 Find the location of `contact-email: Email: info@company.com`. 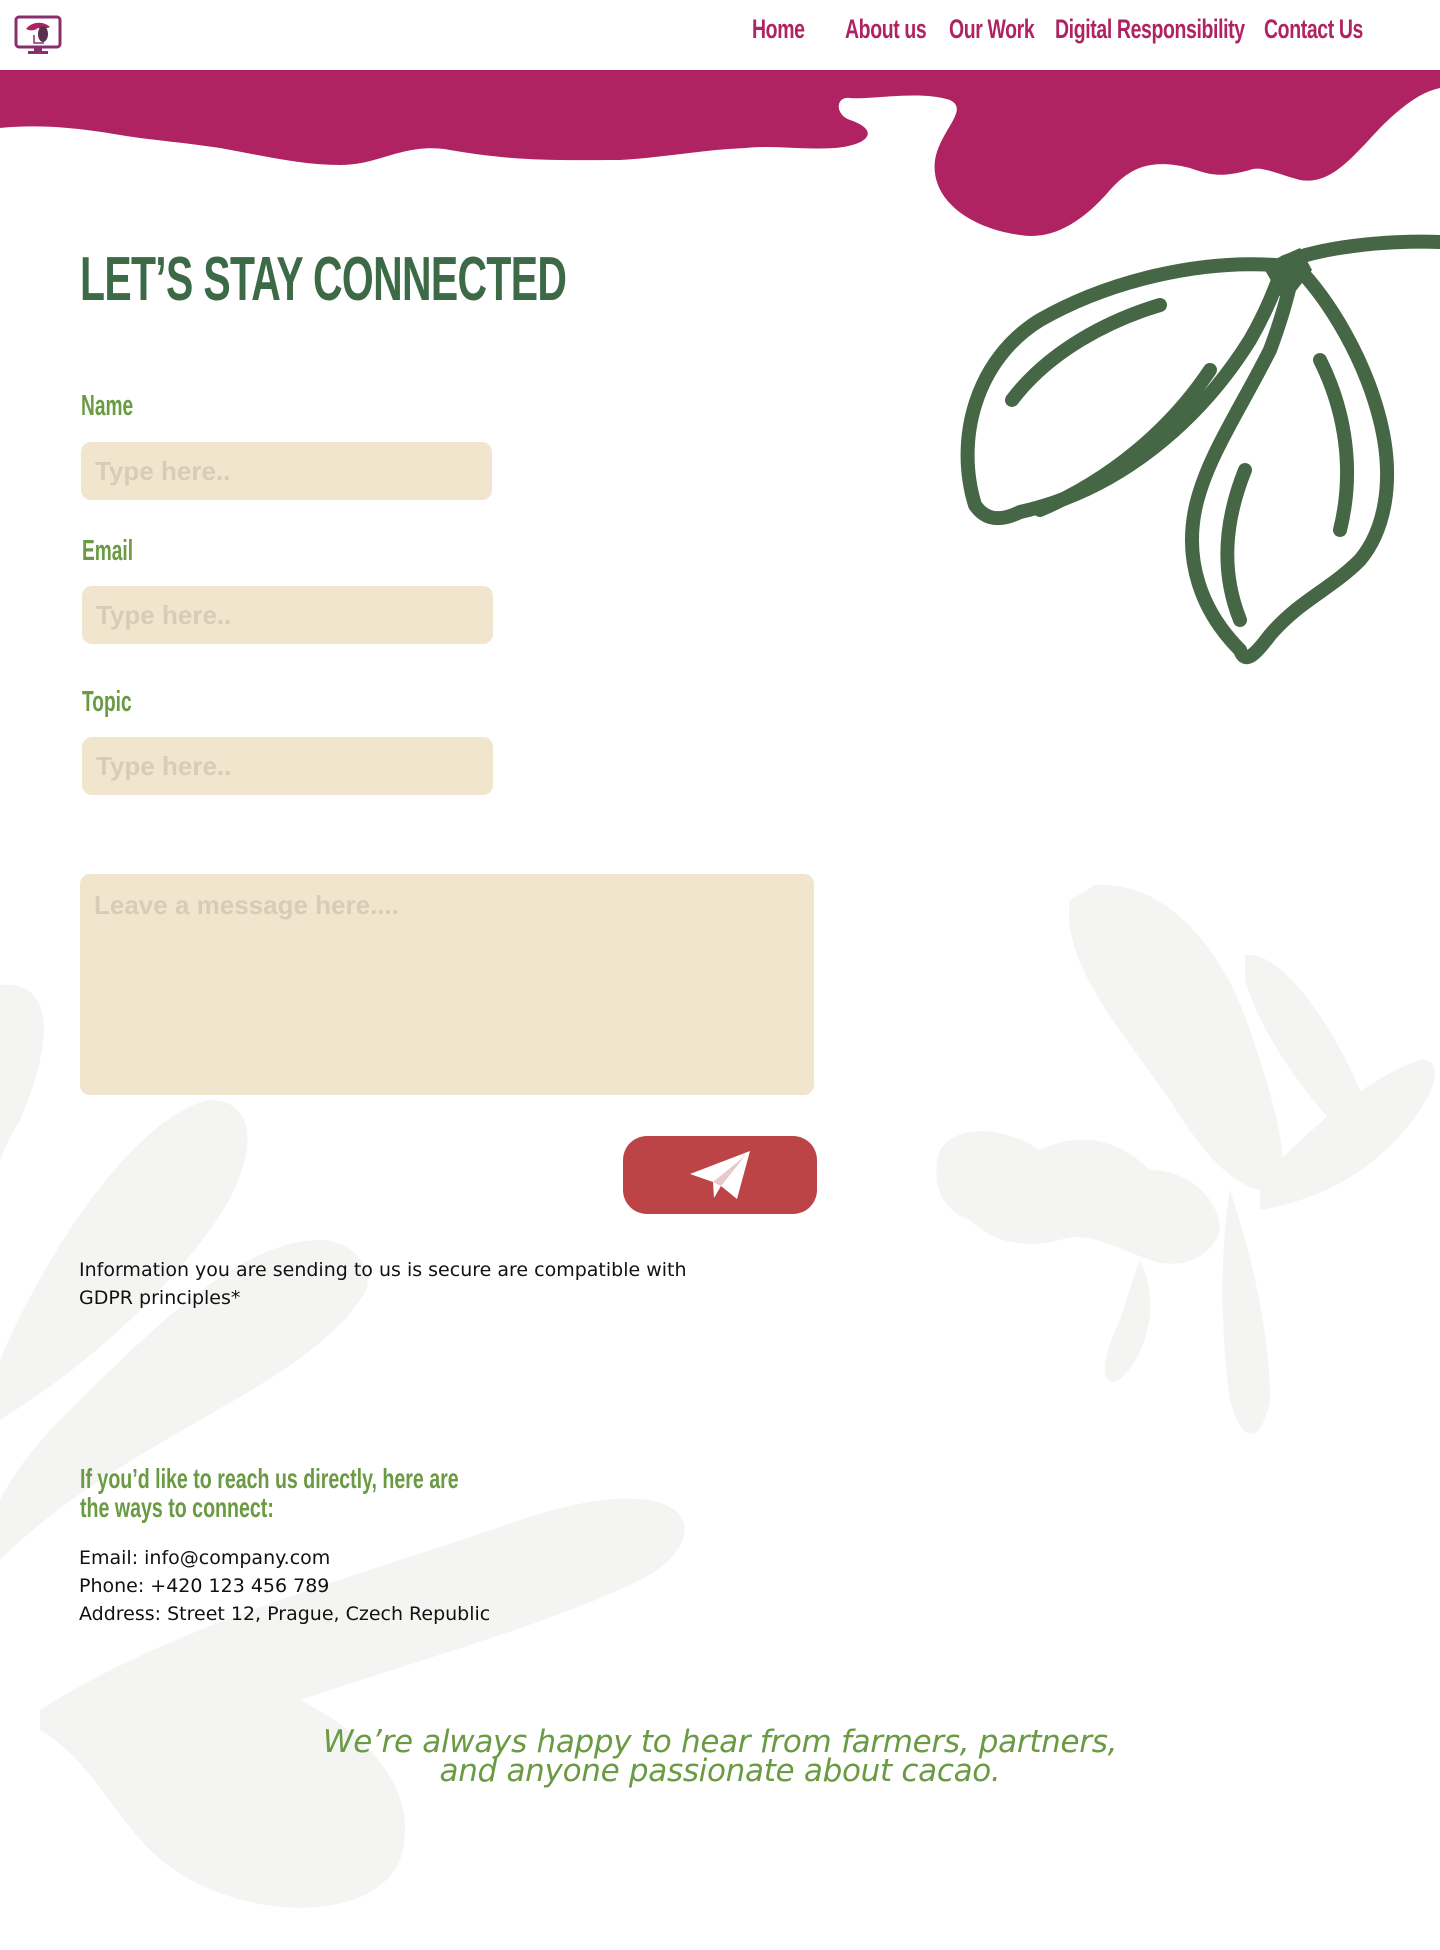

contact-email: Email: info@company.com is located at coordinates (284, 1558).